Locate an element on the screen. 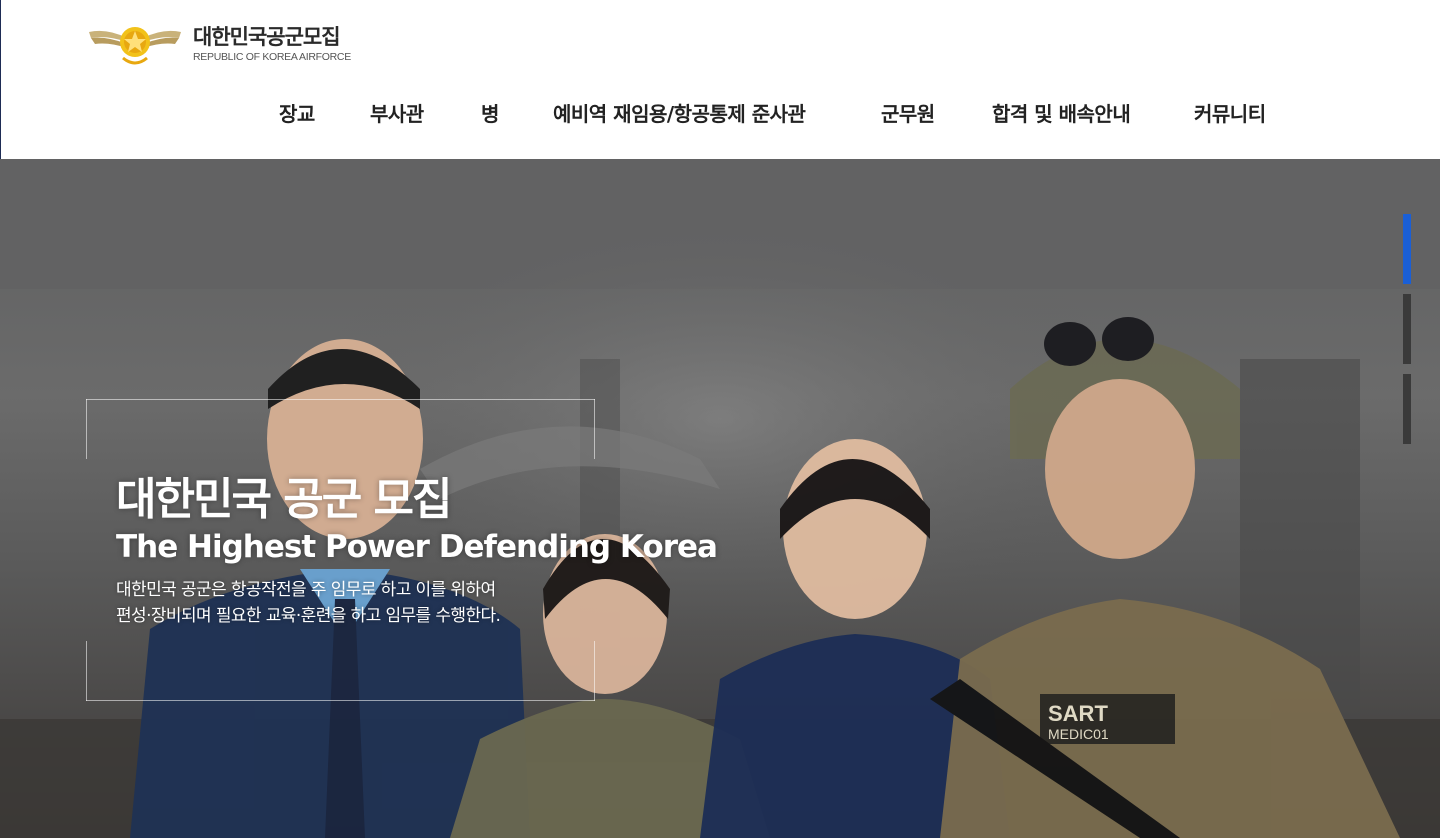 This screenshot has width=1440, height=838. hero-desc-line2: 편성·장비되며 필요한 교육·훈련을 하고 임무를 수행한다. is located at coordinates (308, 616).